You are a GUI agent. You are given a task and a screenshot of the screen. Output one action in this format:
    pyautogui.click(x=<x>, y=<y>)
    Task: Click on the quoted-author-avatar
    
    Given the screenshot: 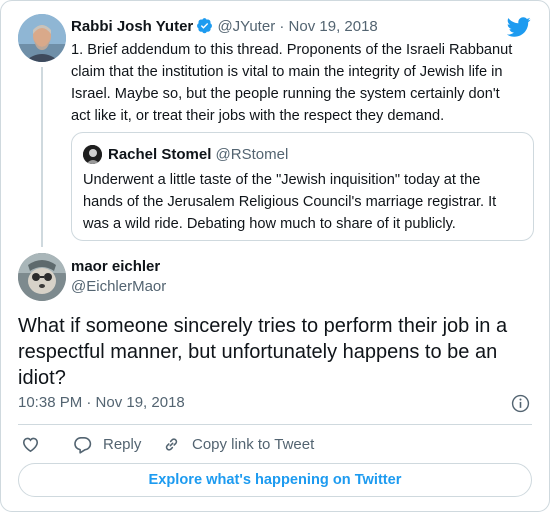 What is the action you would take?
    pyautogui.click(x=92, y=154)
    